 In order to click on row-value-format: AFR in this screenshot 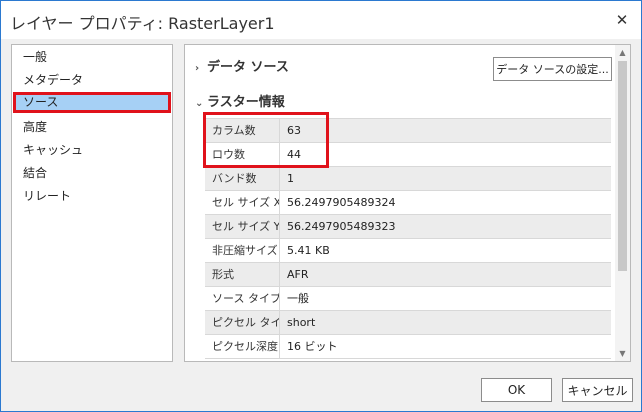, I will do `click(298, 274)`.